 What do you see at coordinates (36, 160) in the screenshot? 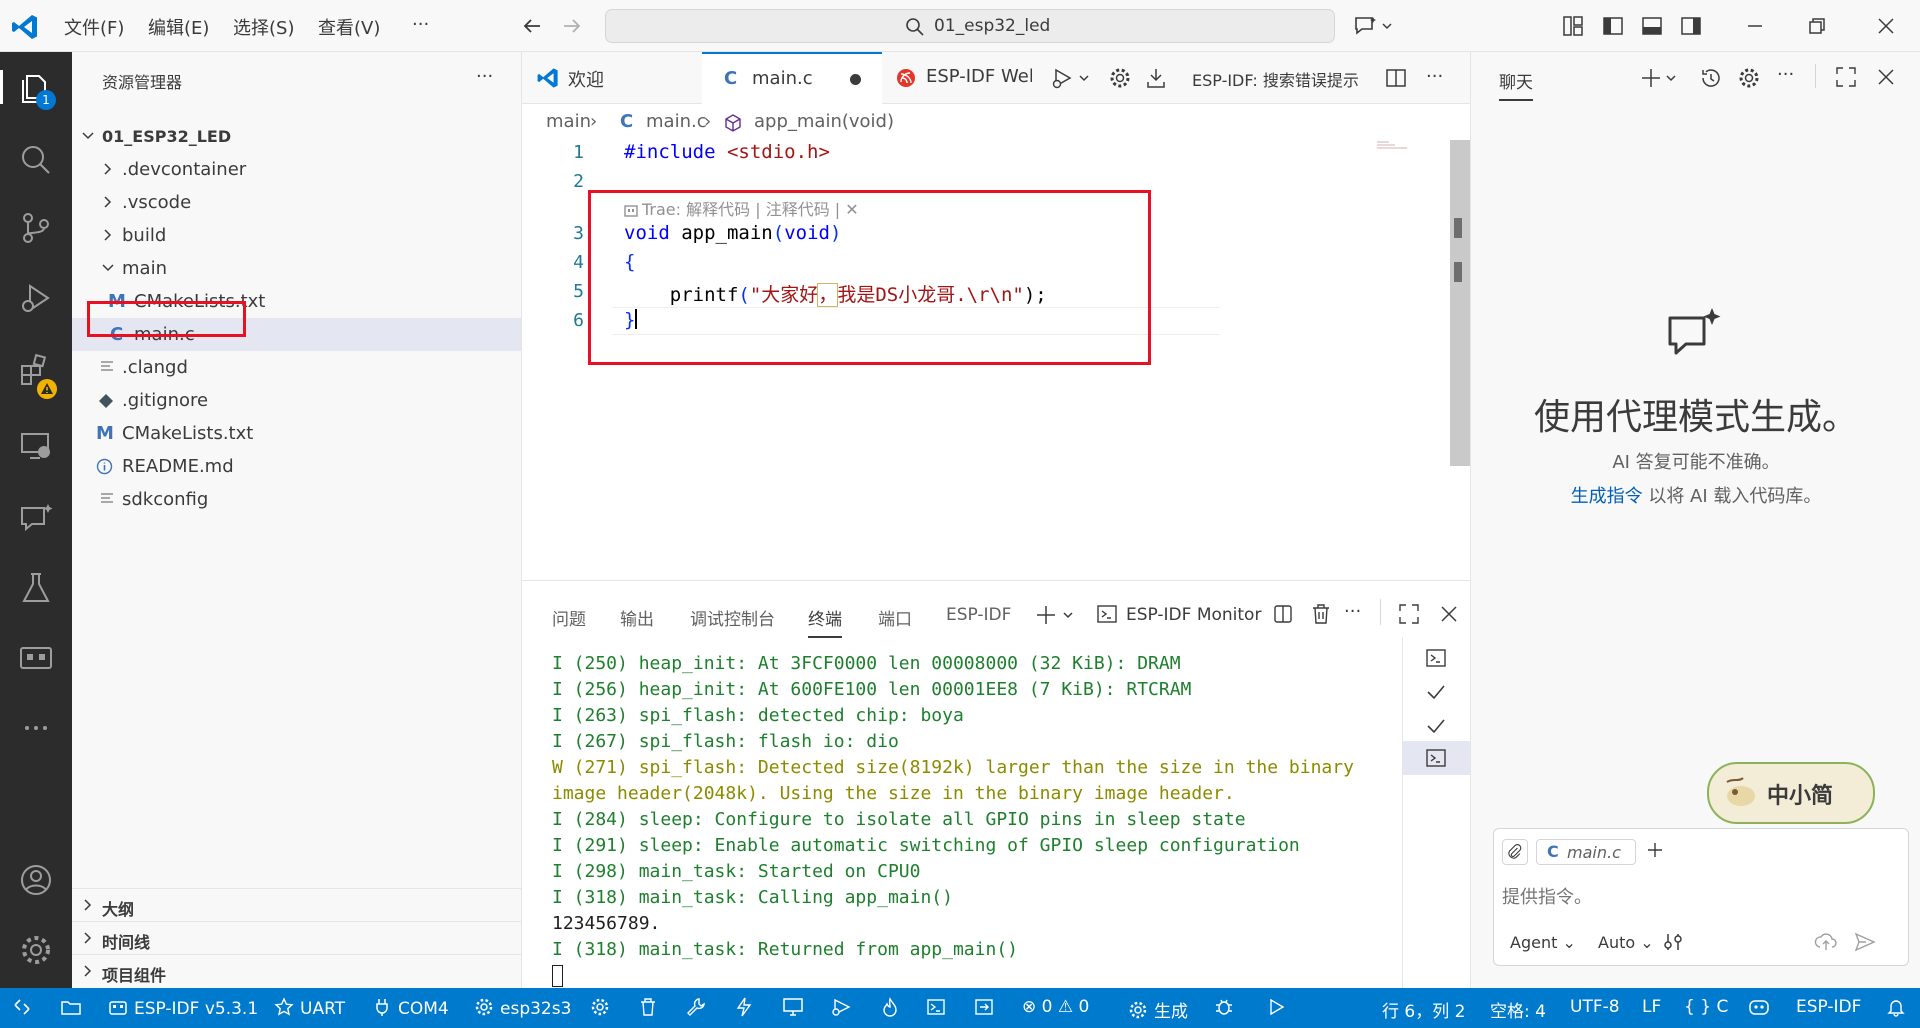
I see `search-icon` at bounding box center [36, 160].